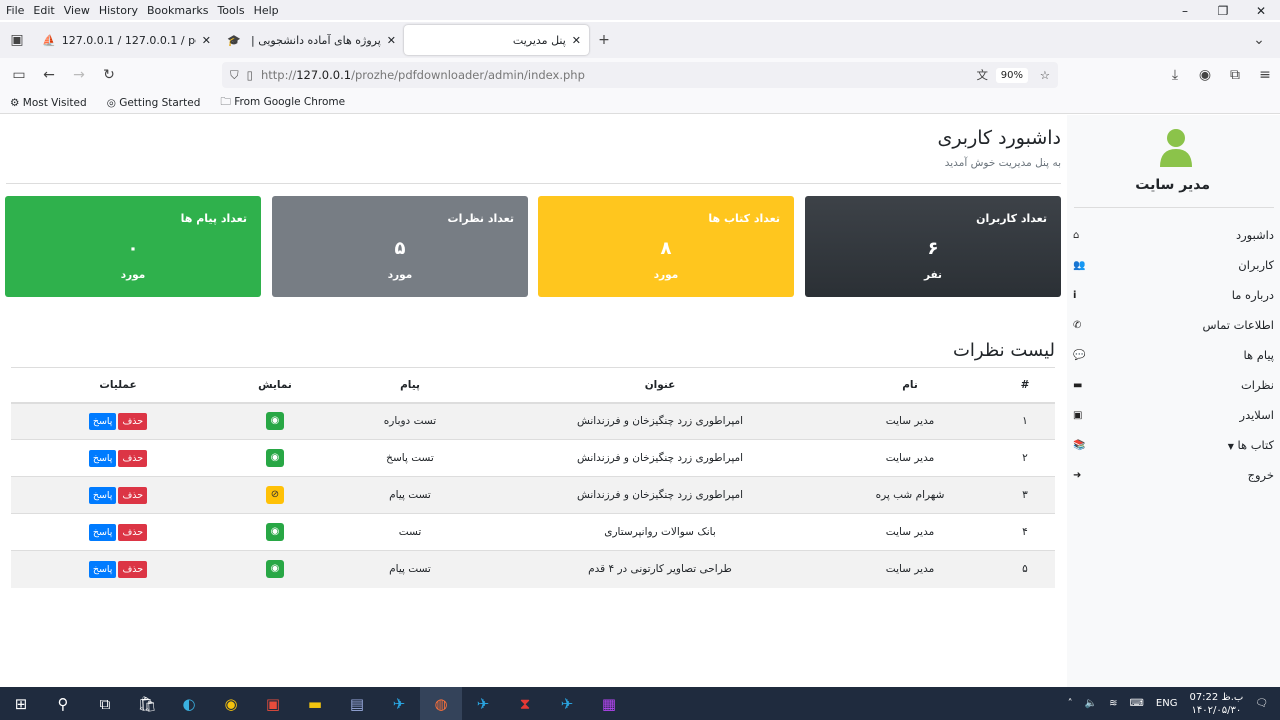  I want to click on cell-actions: حذفپاسخ, so click(118, 532).